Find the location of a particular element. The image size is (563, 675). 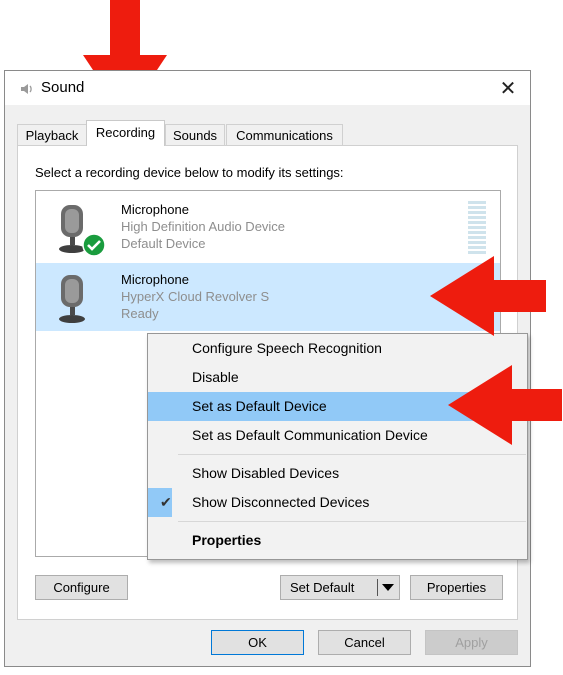

speaker-icon is located at coordinates (26, 89).